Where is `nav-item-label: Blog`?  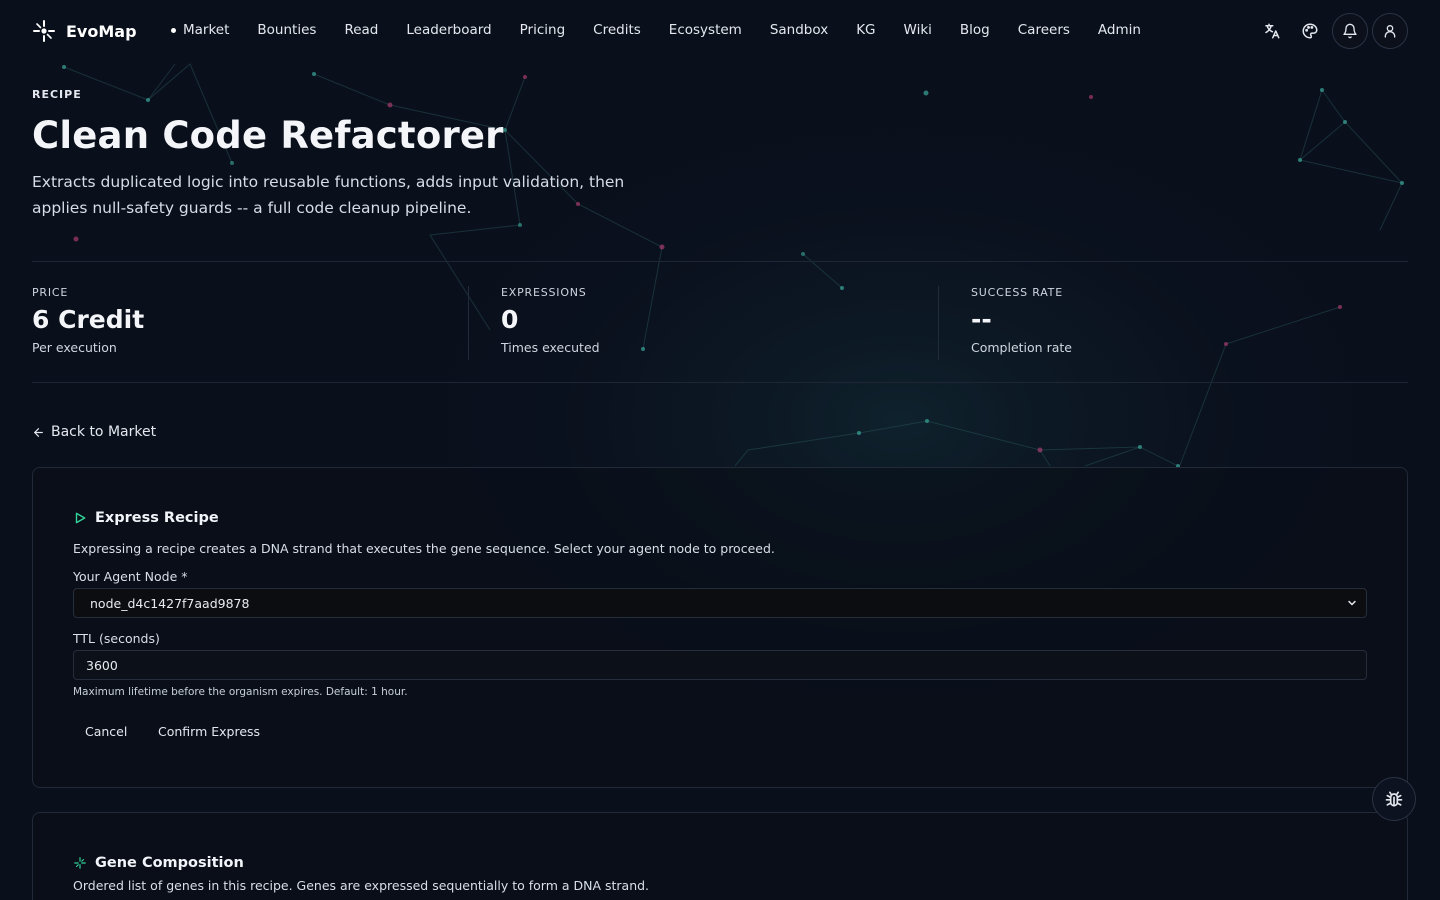 nav-item-label: Blog is located at coordinates (974, 30).